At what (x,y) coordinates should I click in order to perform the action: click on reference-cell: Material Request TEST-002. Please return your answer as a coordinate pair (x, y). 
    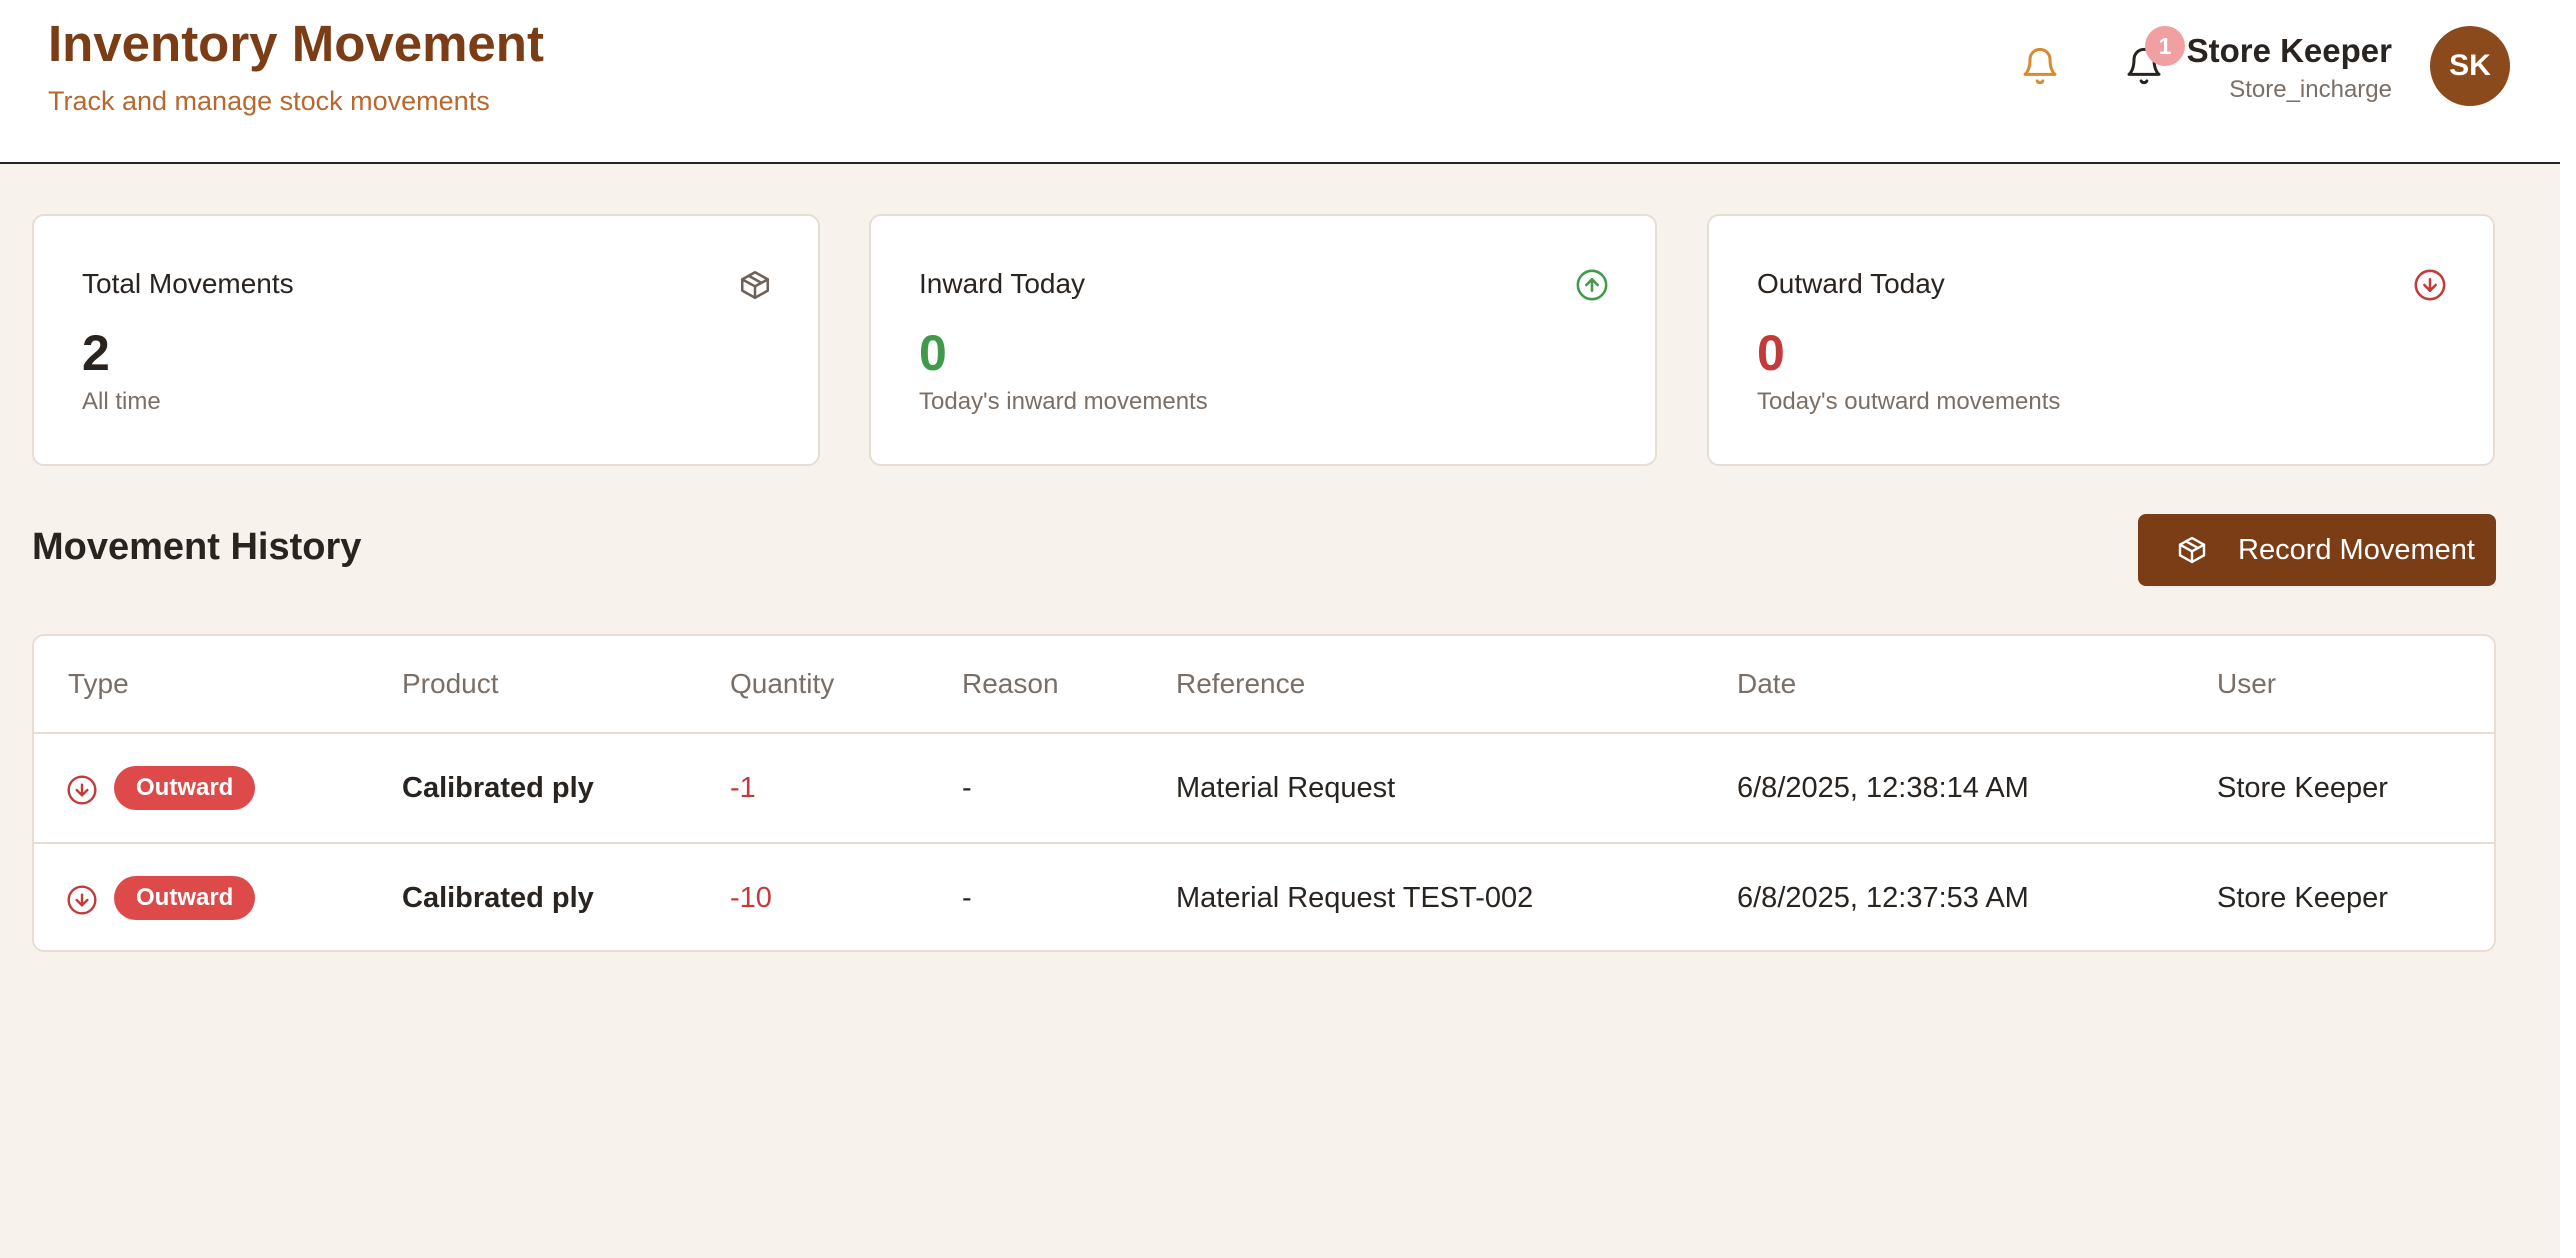
    Looking at the image, I should click on (1355, 898).